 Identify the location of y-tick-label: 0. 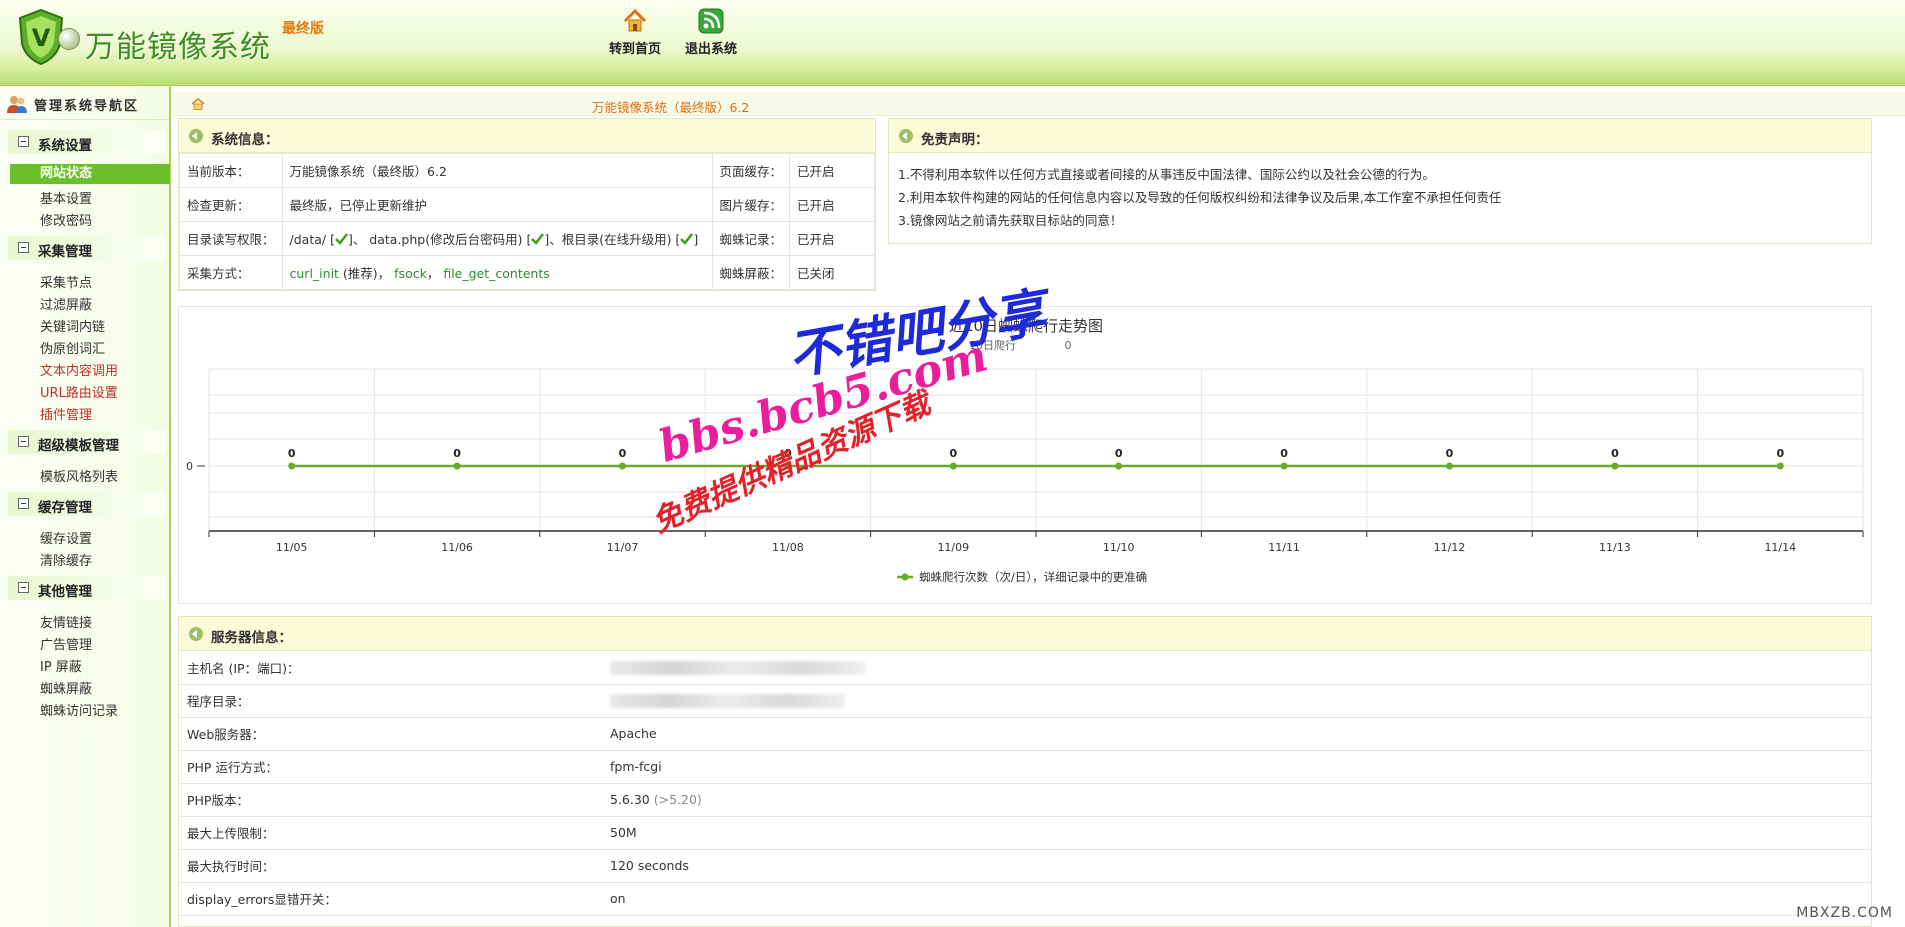
(189, 466).